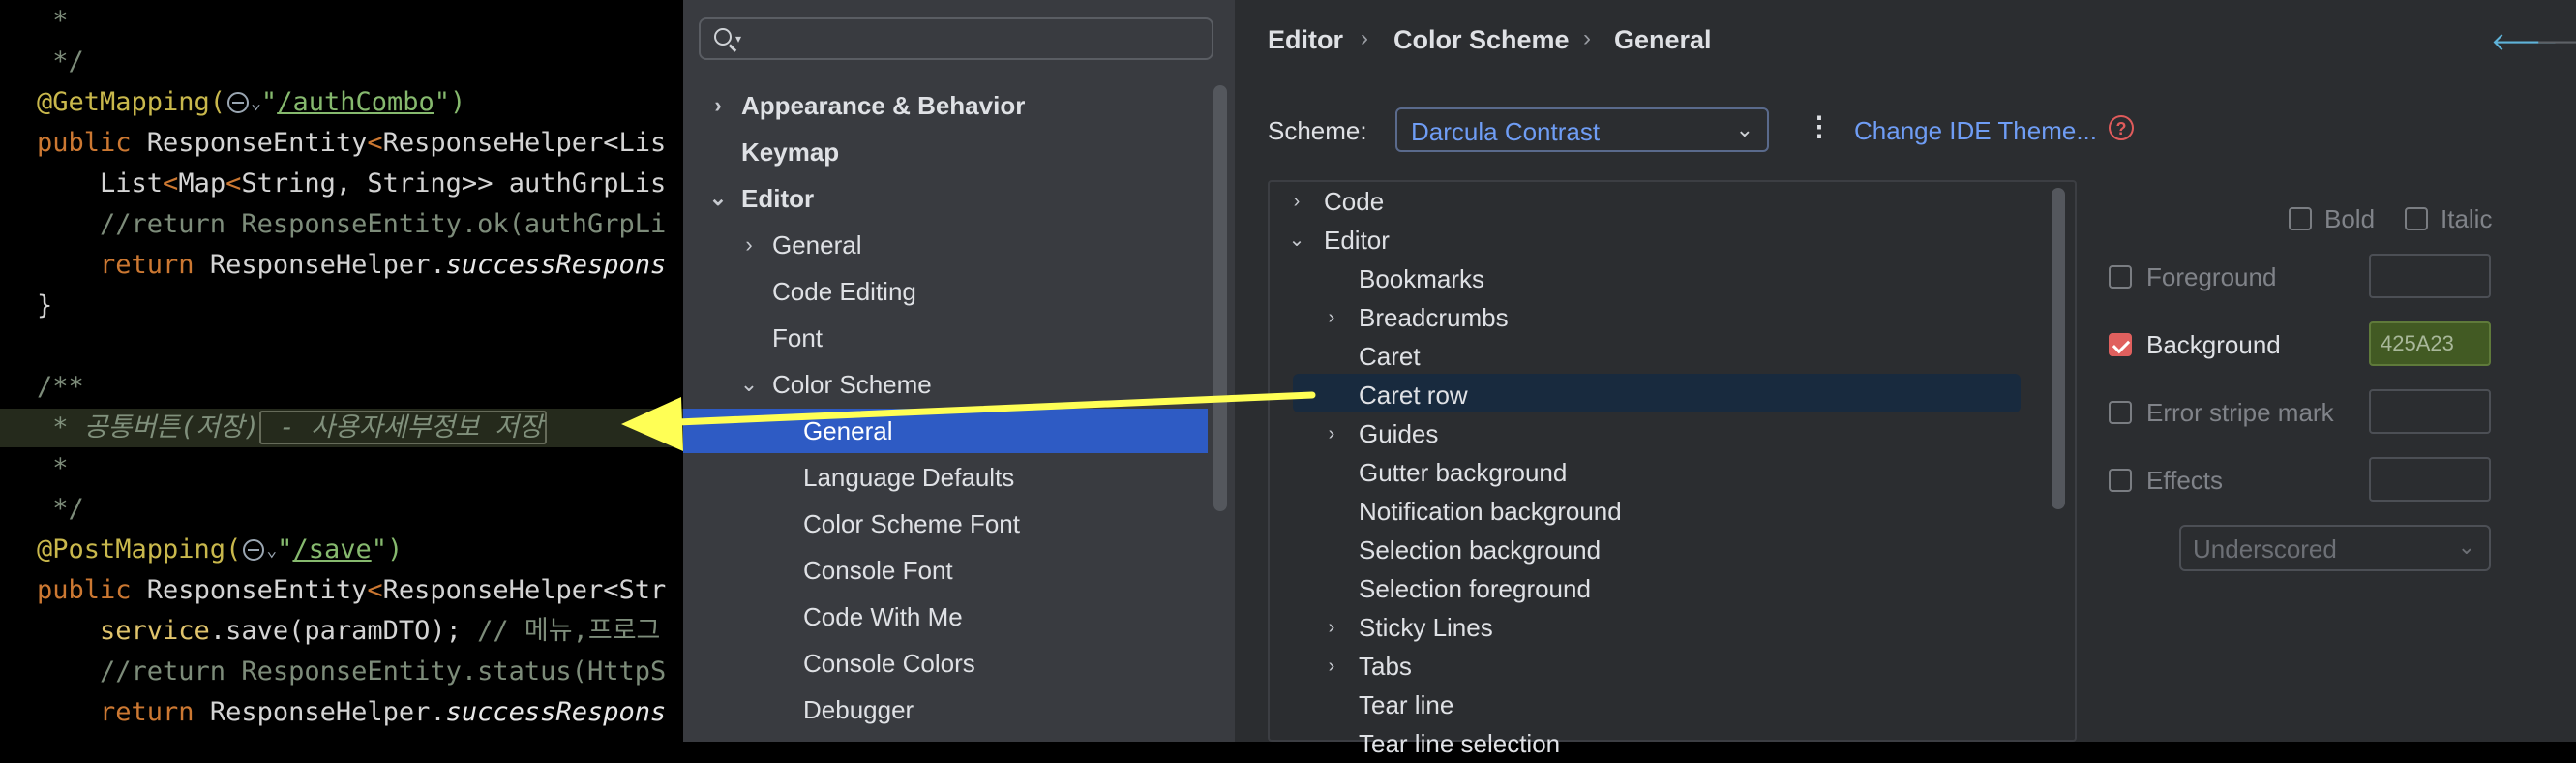 The image size is (2576, 763). I want to click on forward-arrow-icon: 🡒, so click(2555, 42).